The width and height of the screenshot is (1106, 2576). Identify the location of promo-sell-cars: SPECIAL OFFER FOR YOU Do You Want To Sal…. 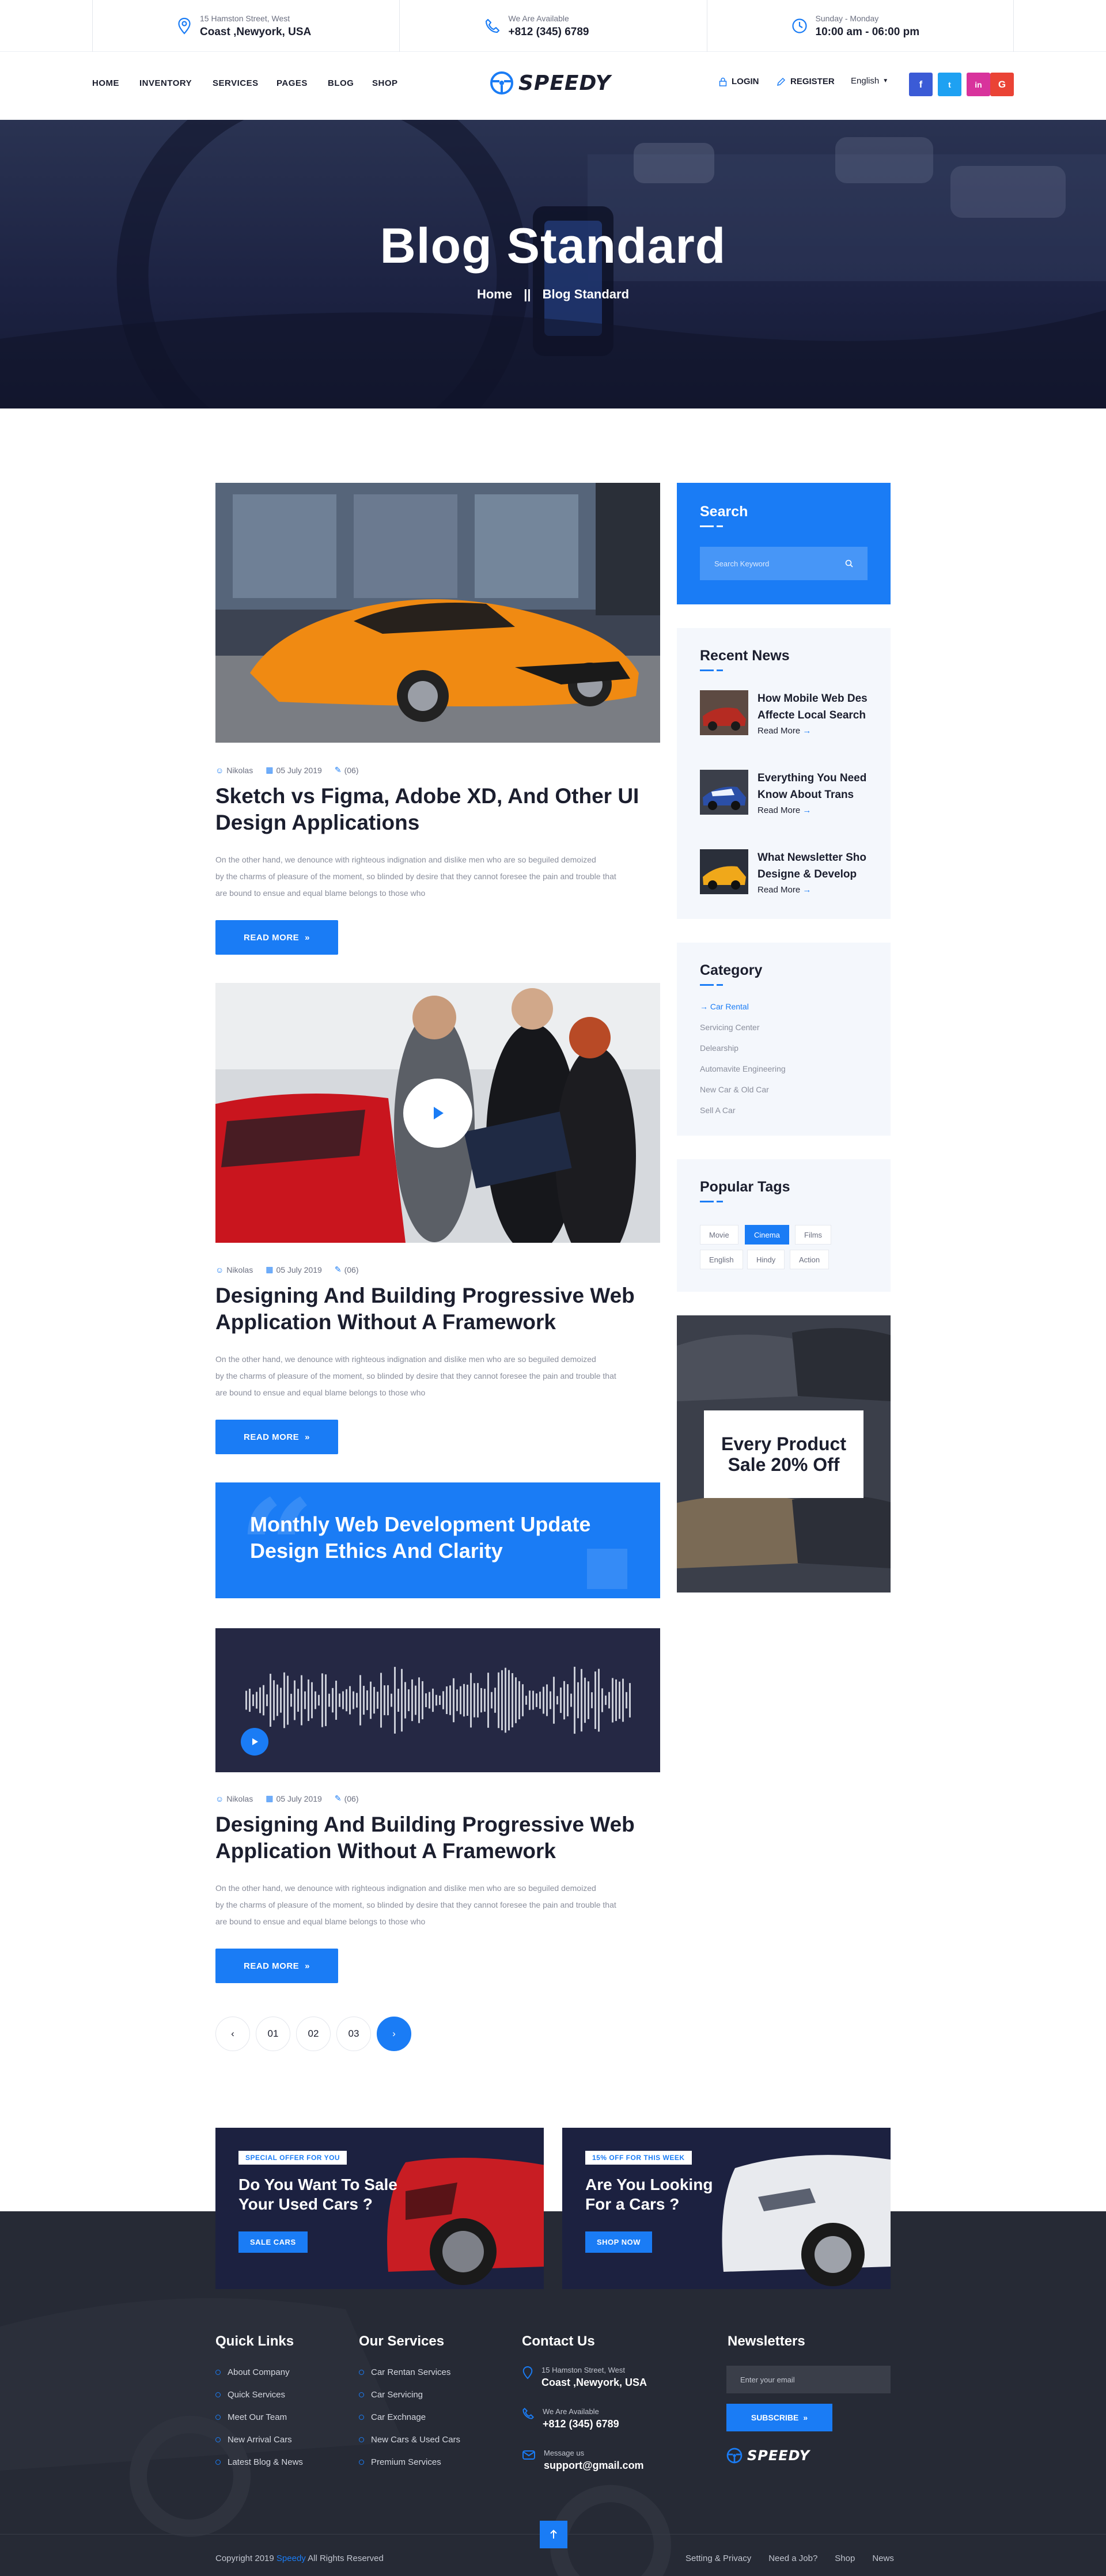
(379, 2208).